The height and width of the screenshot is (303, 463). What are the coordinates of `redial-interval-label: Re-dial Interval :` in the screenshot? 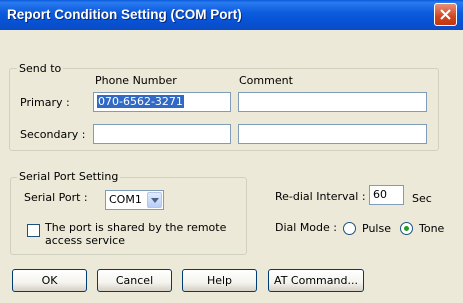 It's located at (320, 196).